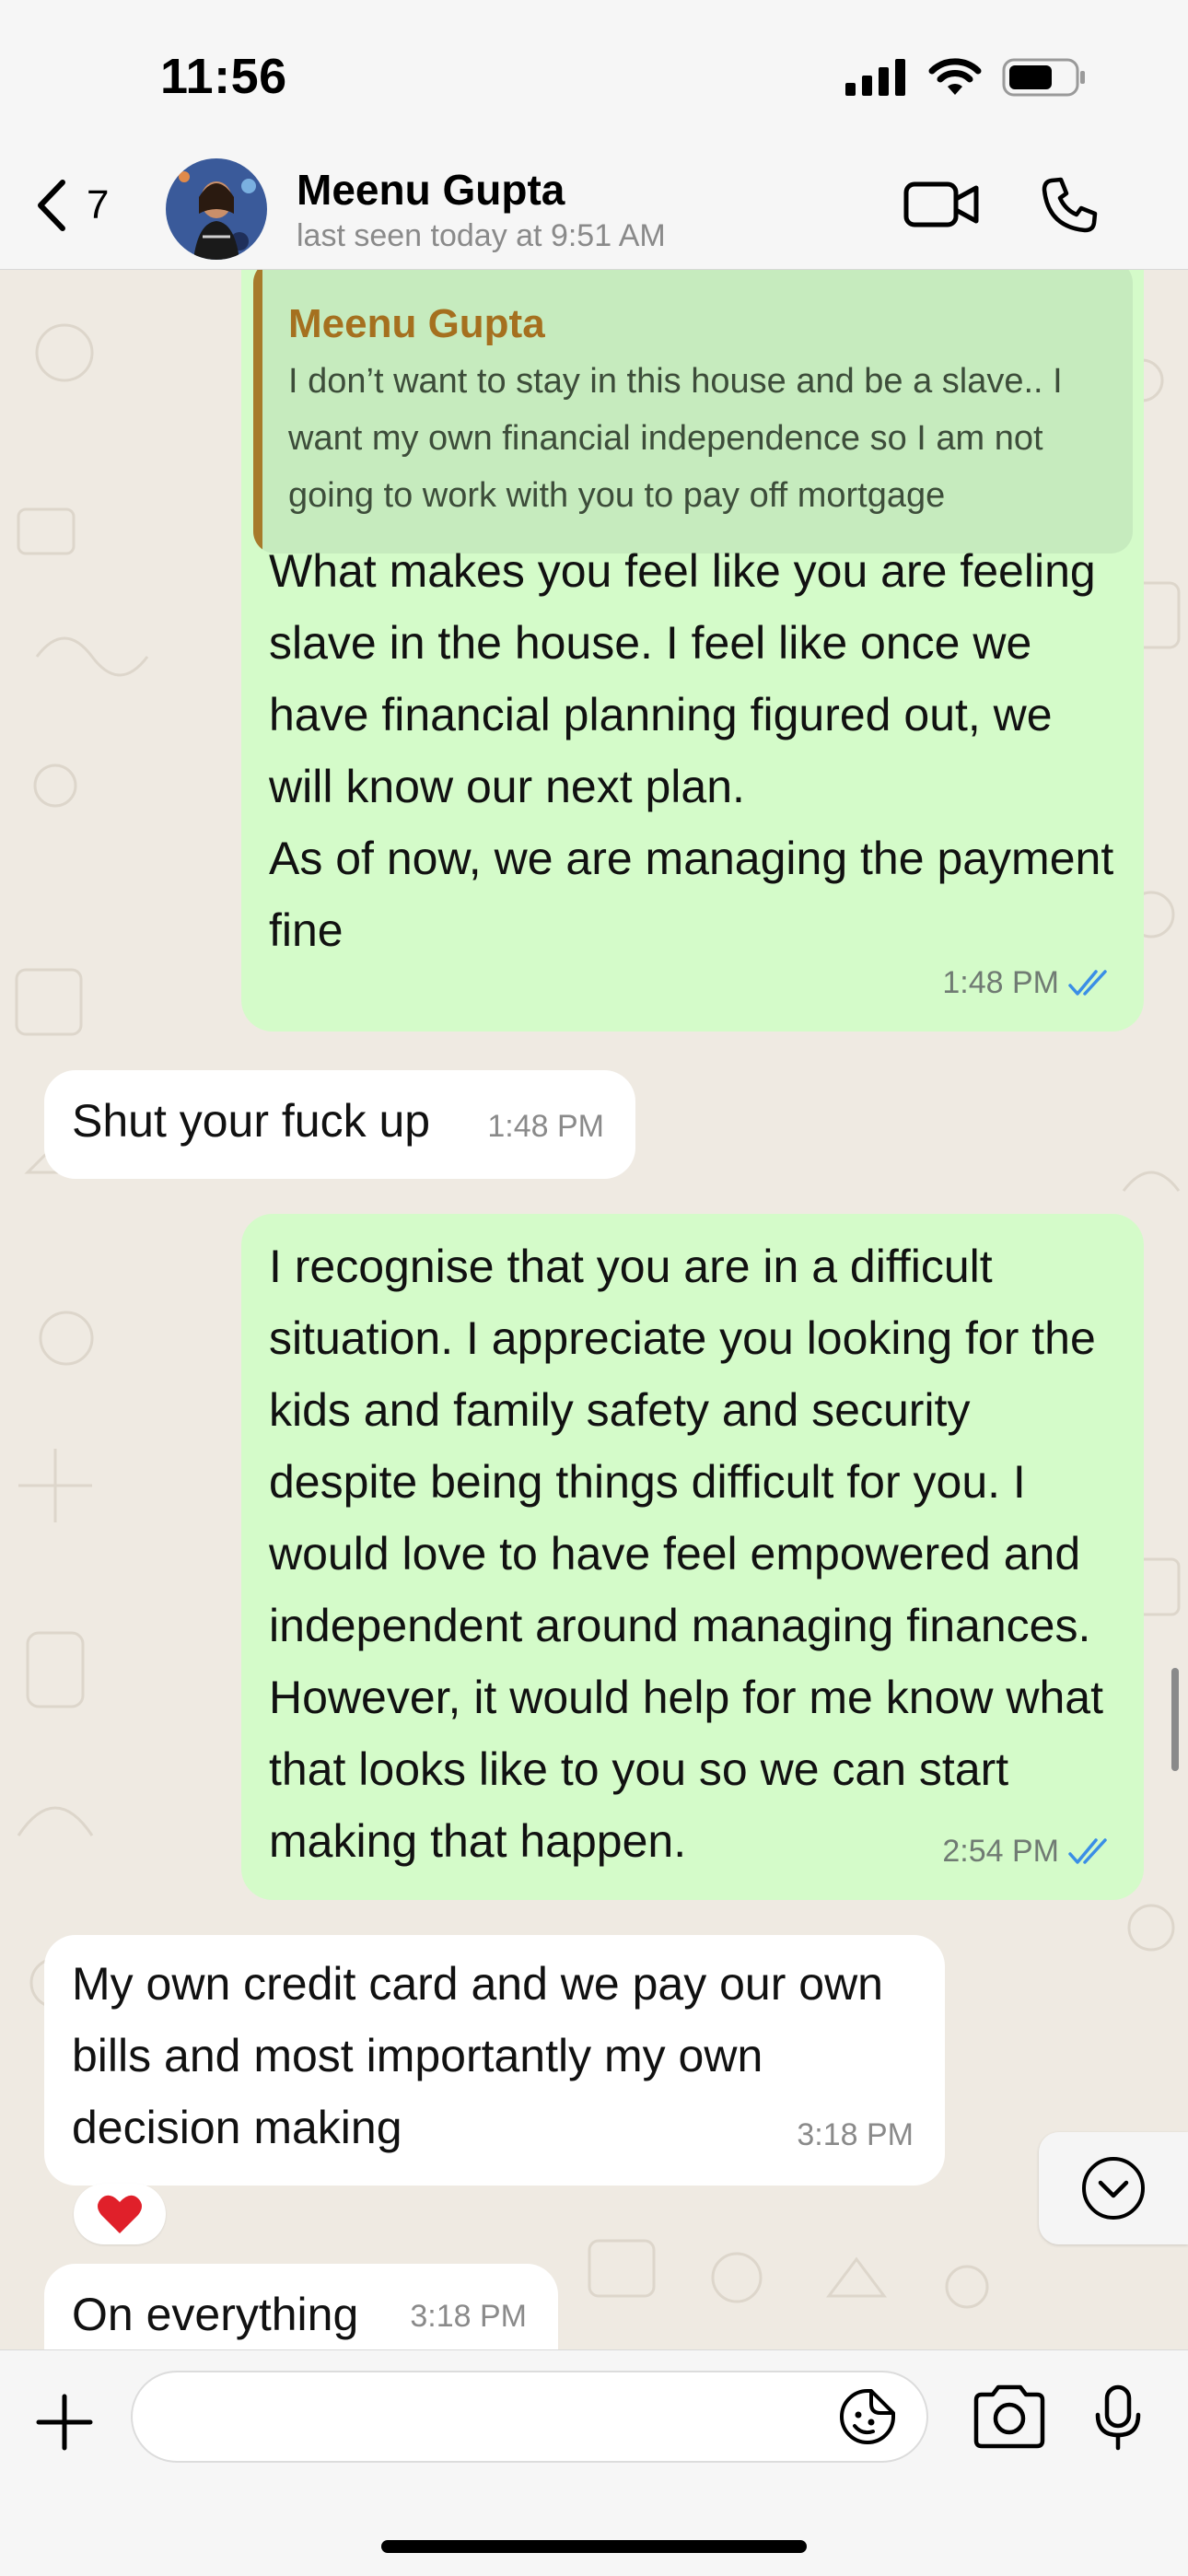 The width and height of the screenshot is (1188, 2576). What do you see at coordinates (51, 205) in the screenshot?
I see `back-chevron-icon` at bounding box center [51, 205].